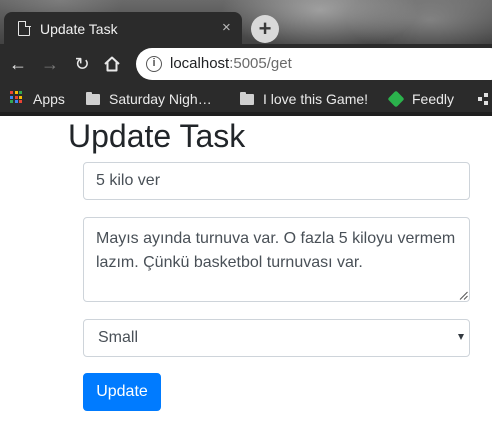 This screenshot has width=492, height=428. I want to click on bookmark-i-love-this-game: I love this Game!, so click(304, 99).